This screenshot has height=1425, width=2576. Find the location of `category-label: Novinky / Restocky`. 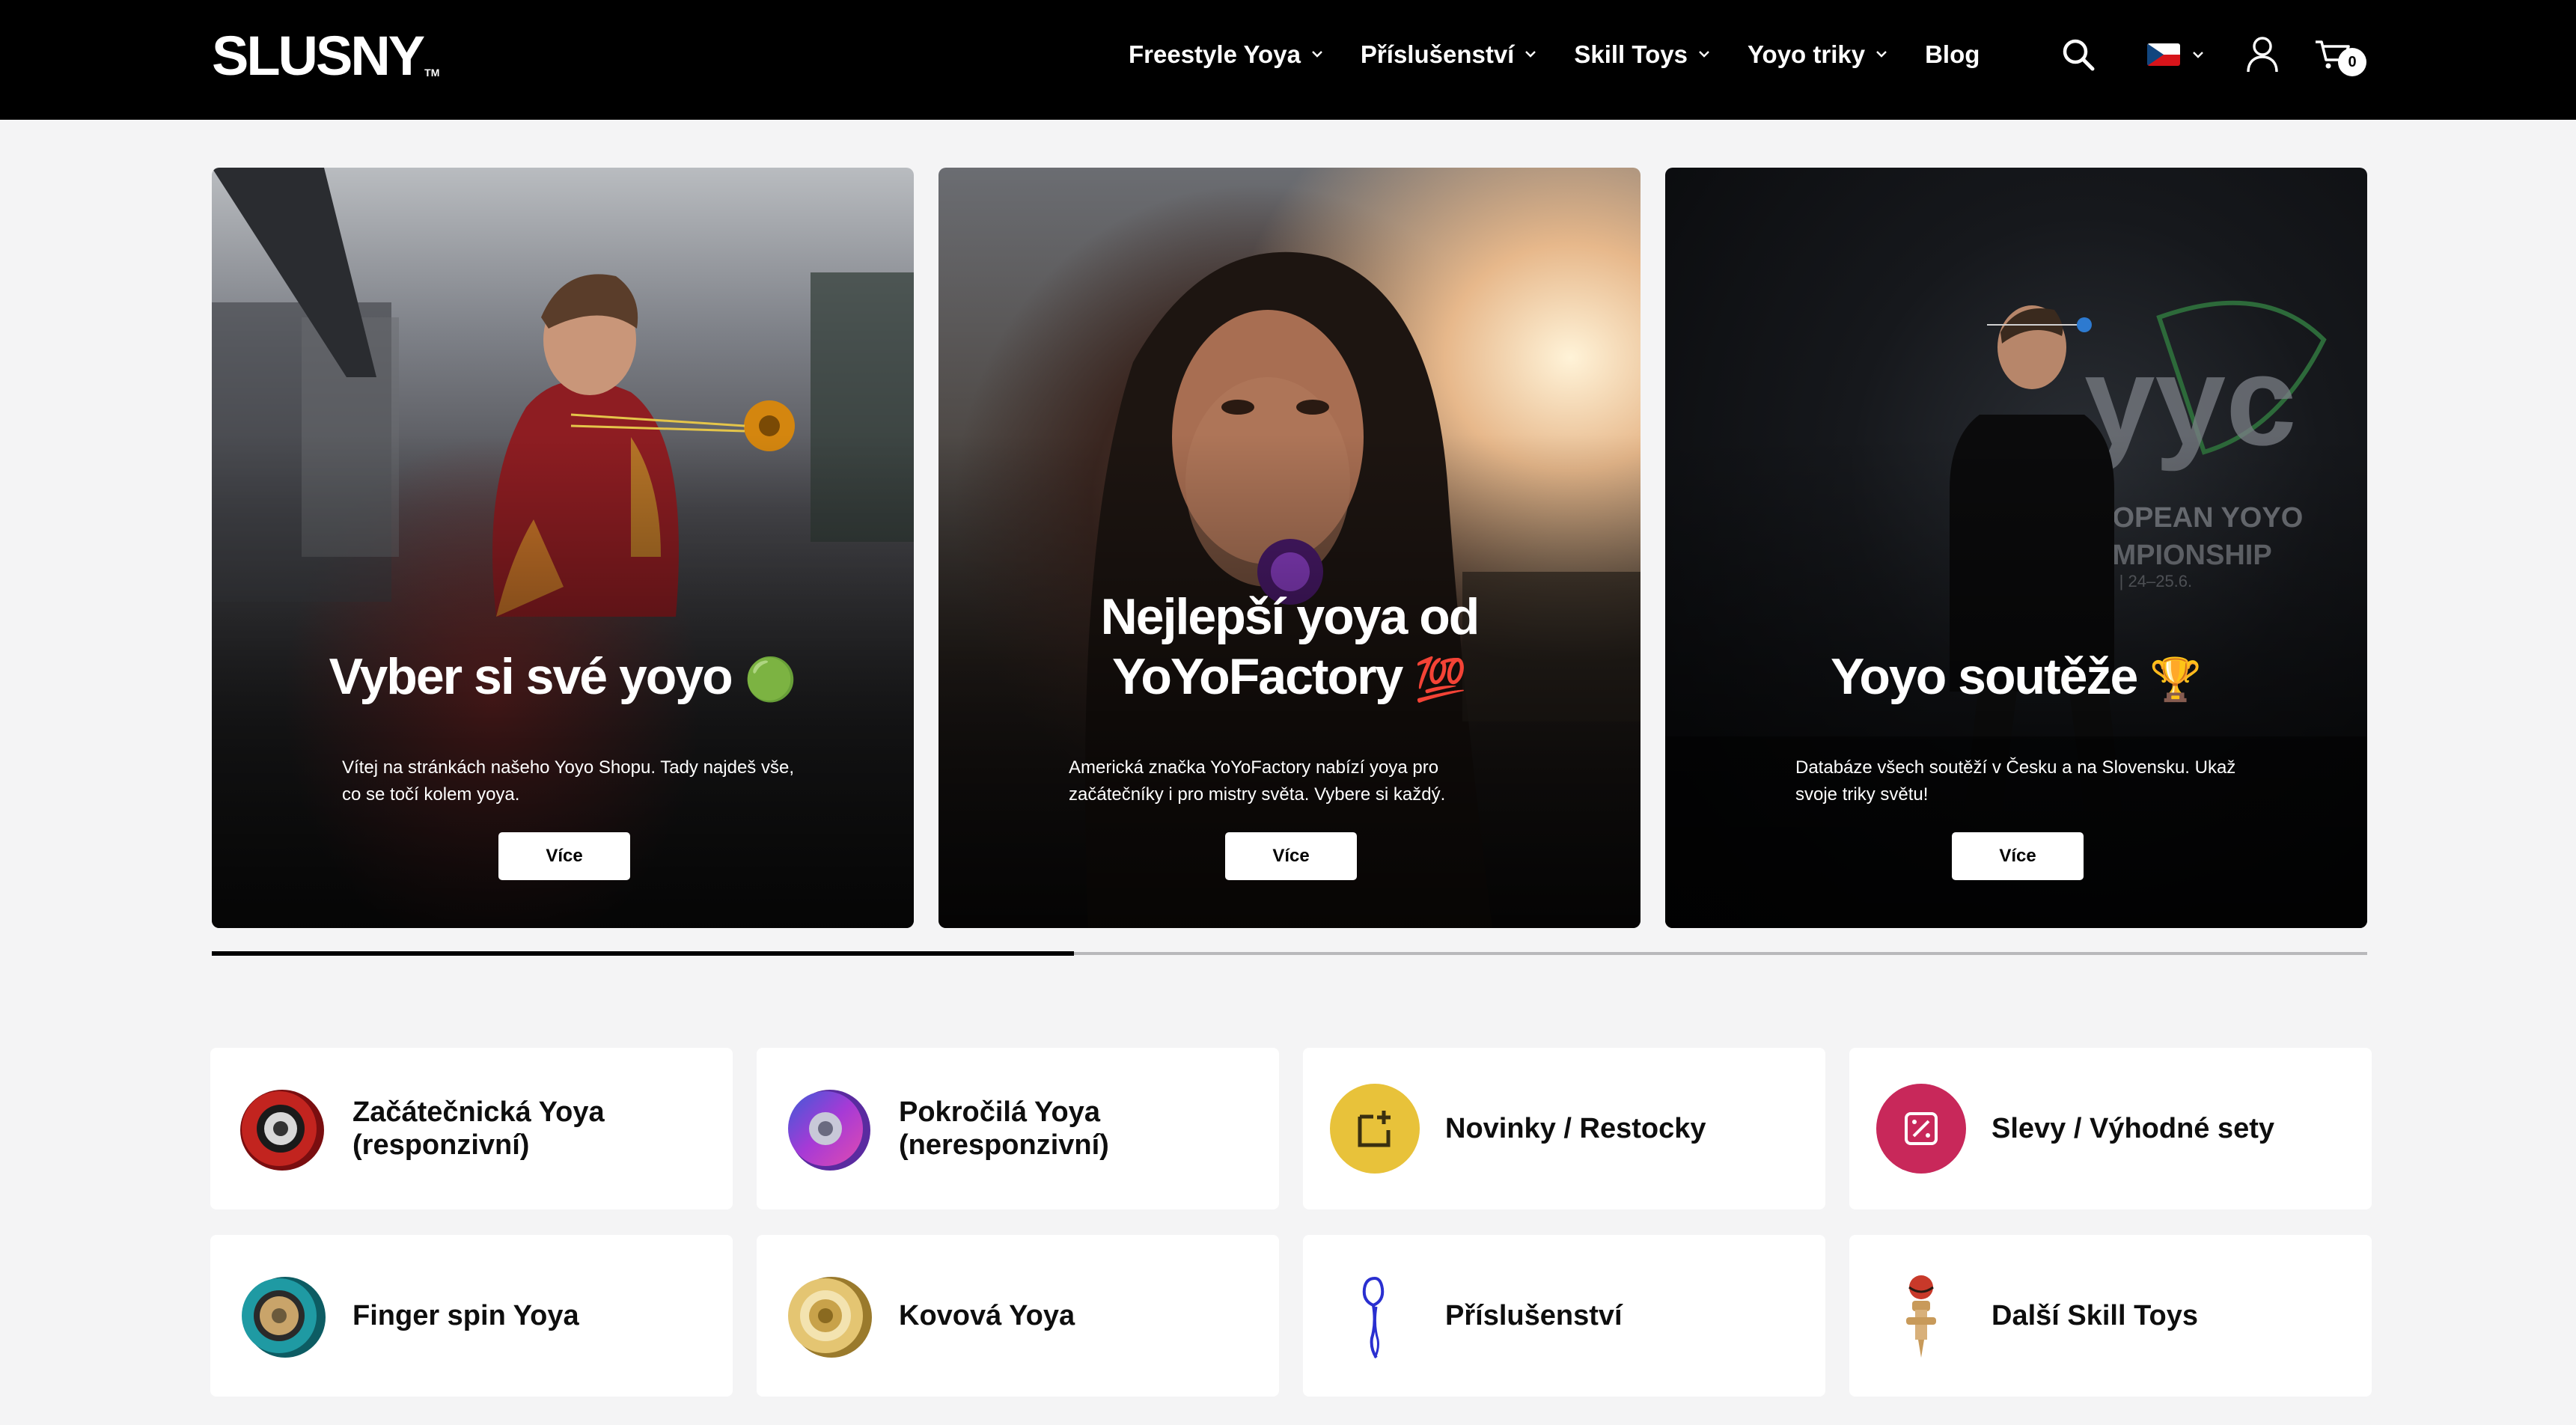

category-label: Novinky / Restocky is located at coordinates (1576, 1128).